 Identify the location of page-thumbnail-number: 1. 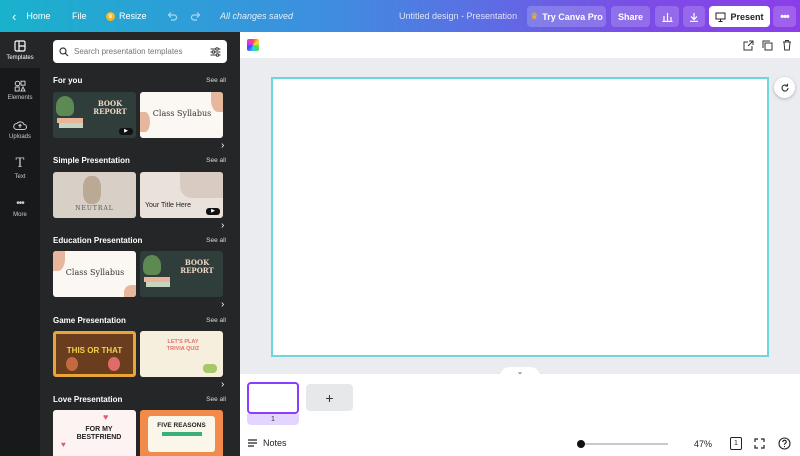
(273, 419).